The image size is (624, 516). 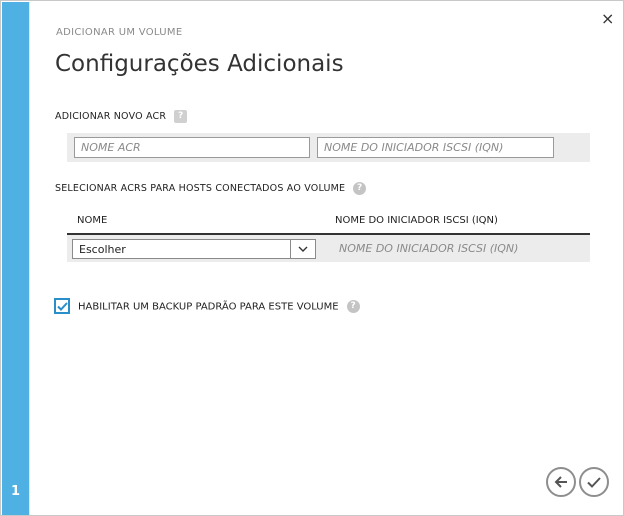 I want to click on step-number: 1, so click(x=16, y=491).